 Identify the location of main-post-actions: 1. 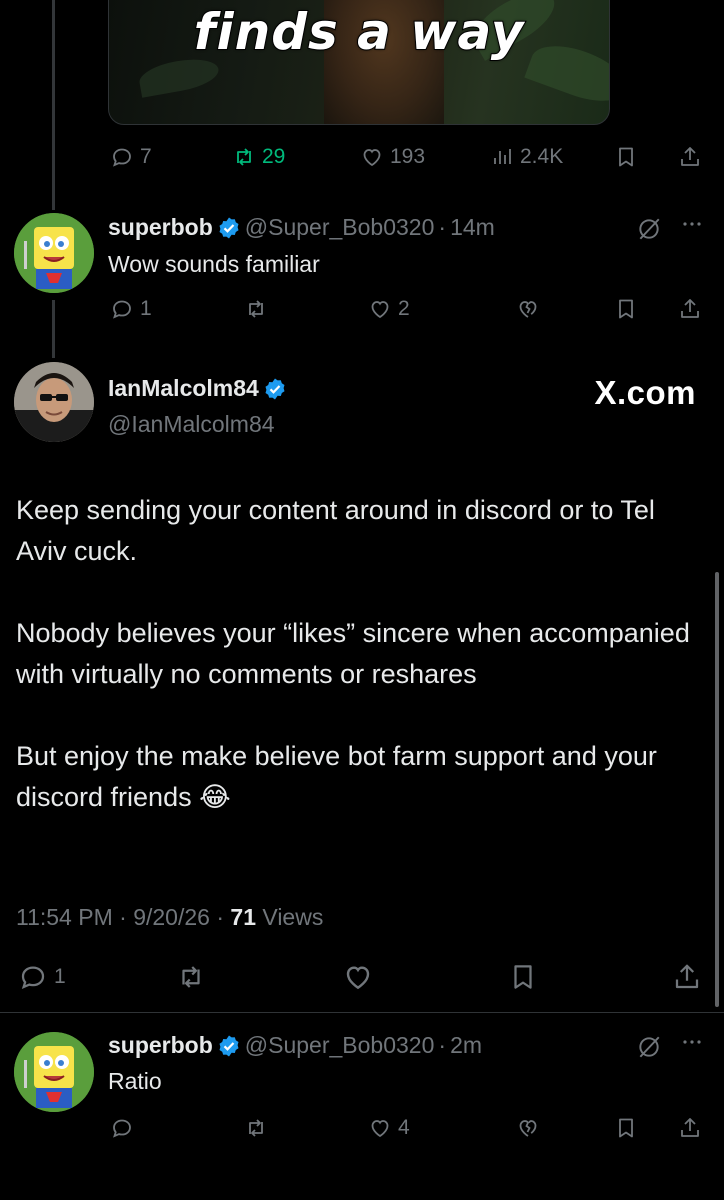
(362, 977).